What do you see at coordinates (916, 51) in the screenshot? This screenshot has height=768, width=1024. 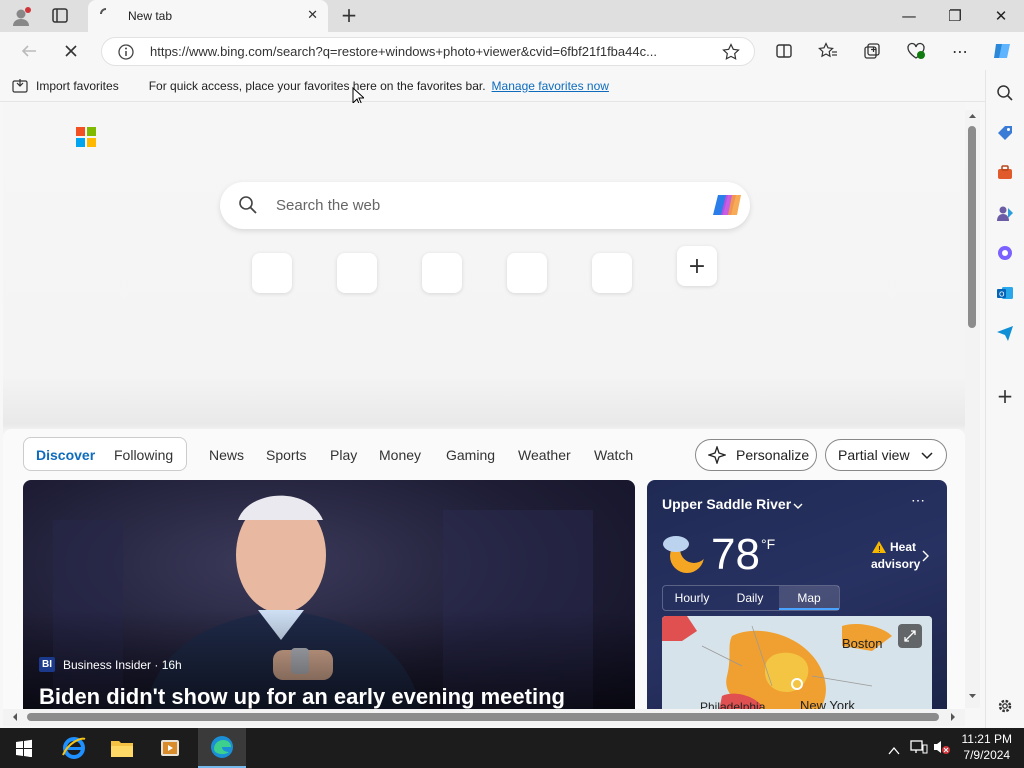 I see `browser-essentials-icon` at bounding box center [916, 51].